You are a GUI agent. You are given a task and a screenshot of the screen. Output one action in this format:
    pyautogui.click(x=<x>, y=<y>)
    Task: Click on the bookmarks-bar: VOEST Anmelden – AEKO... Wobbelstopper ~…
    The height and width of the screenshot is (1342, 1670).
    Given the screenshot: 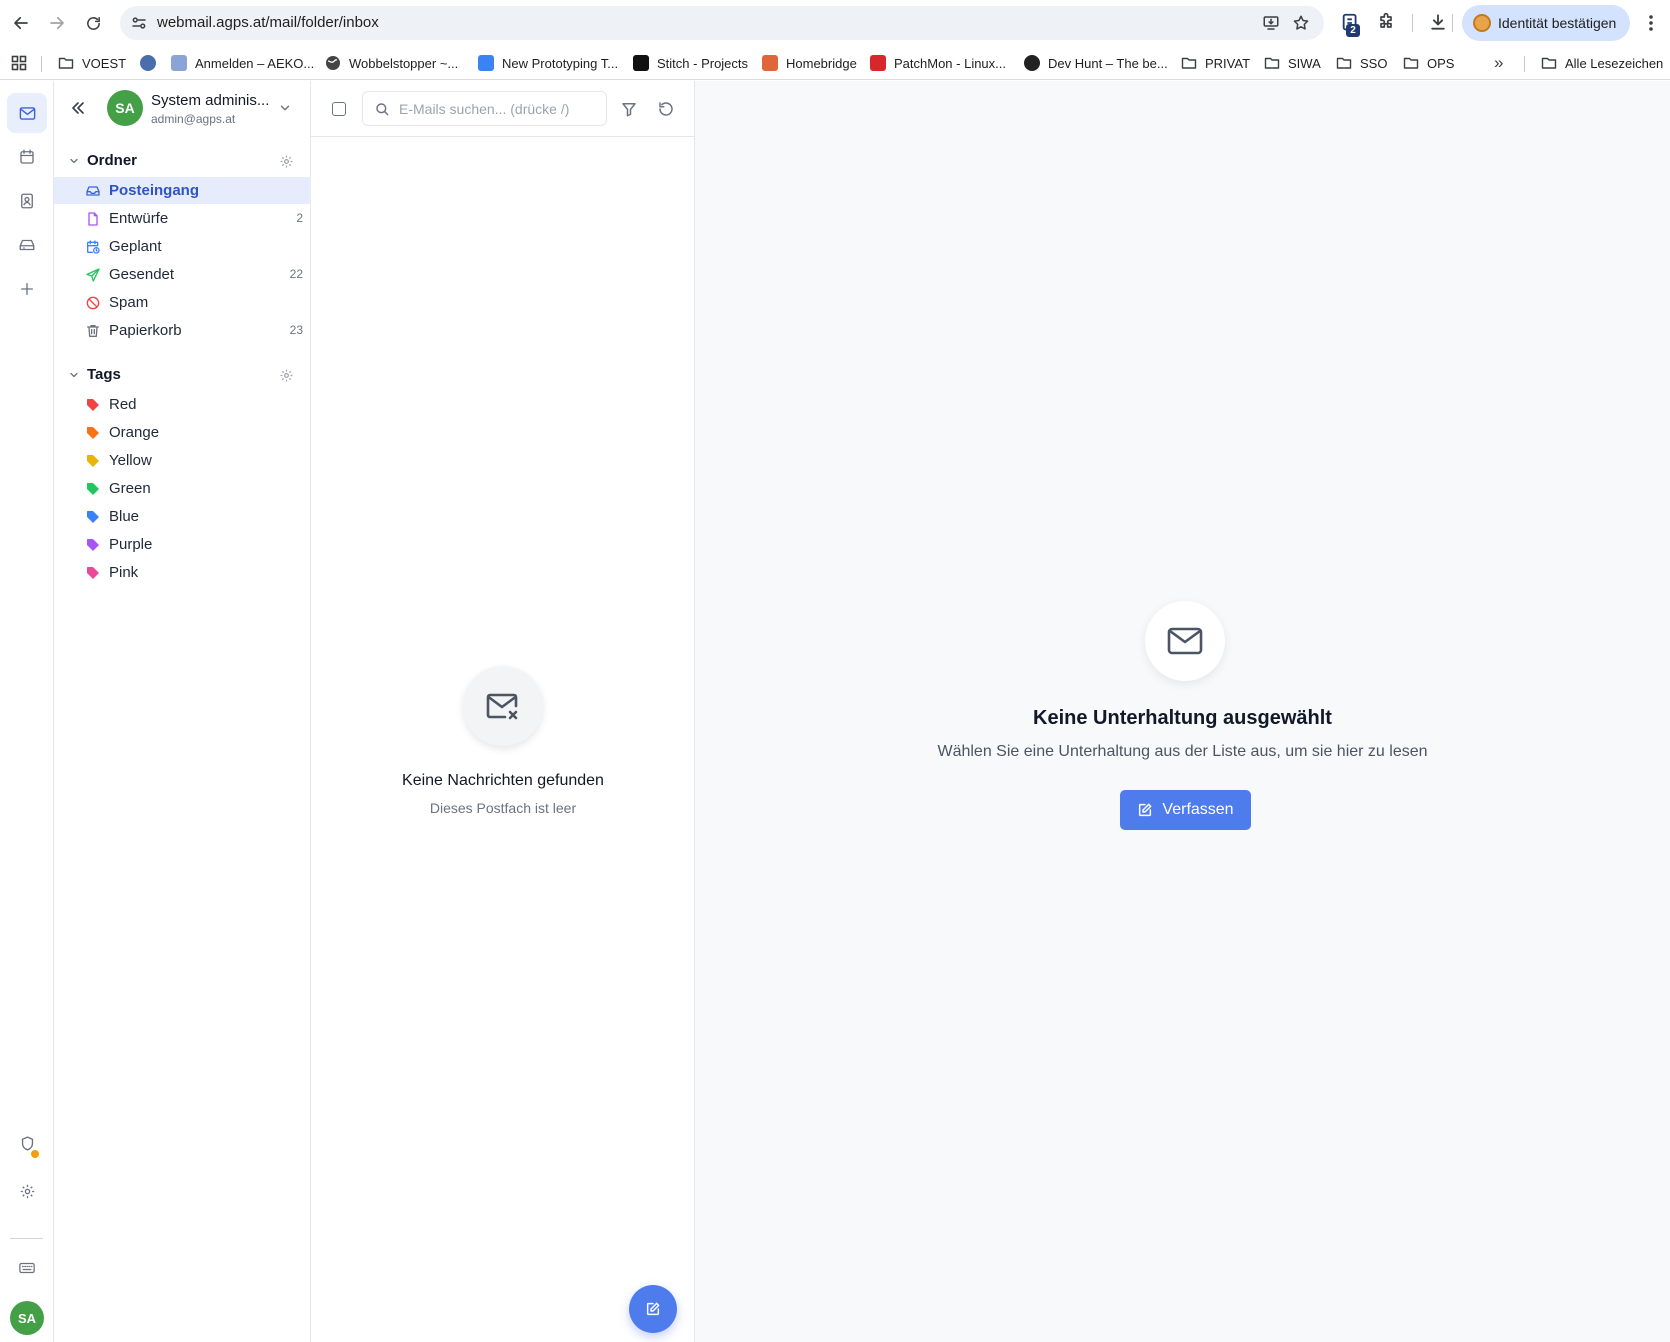 What is the action you would take?
    pyautogui.click(x=835, y=63)
    